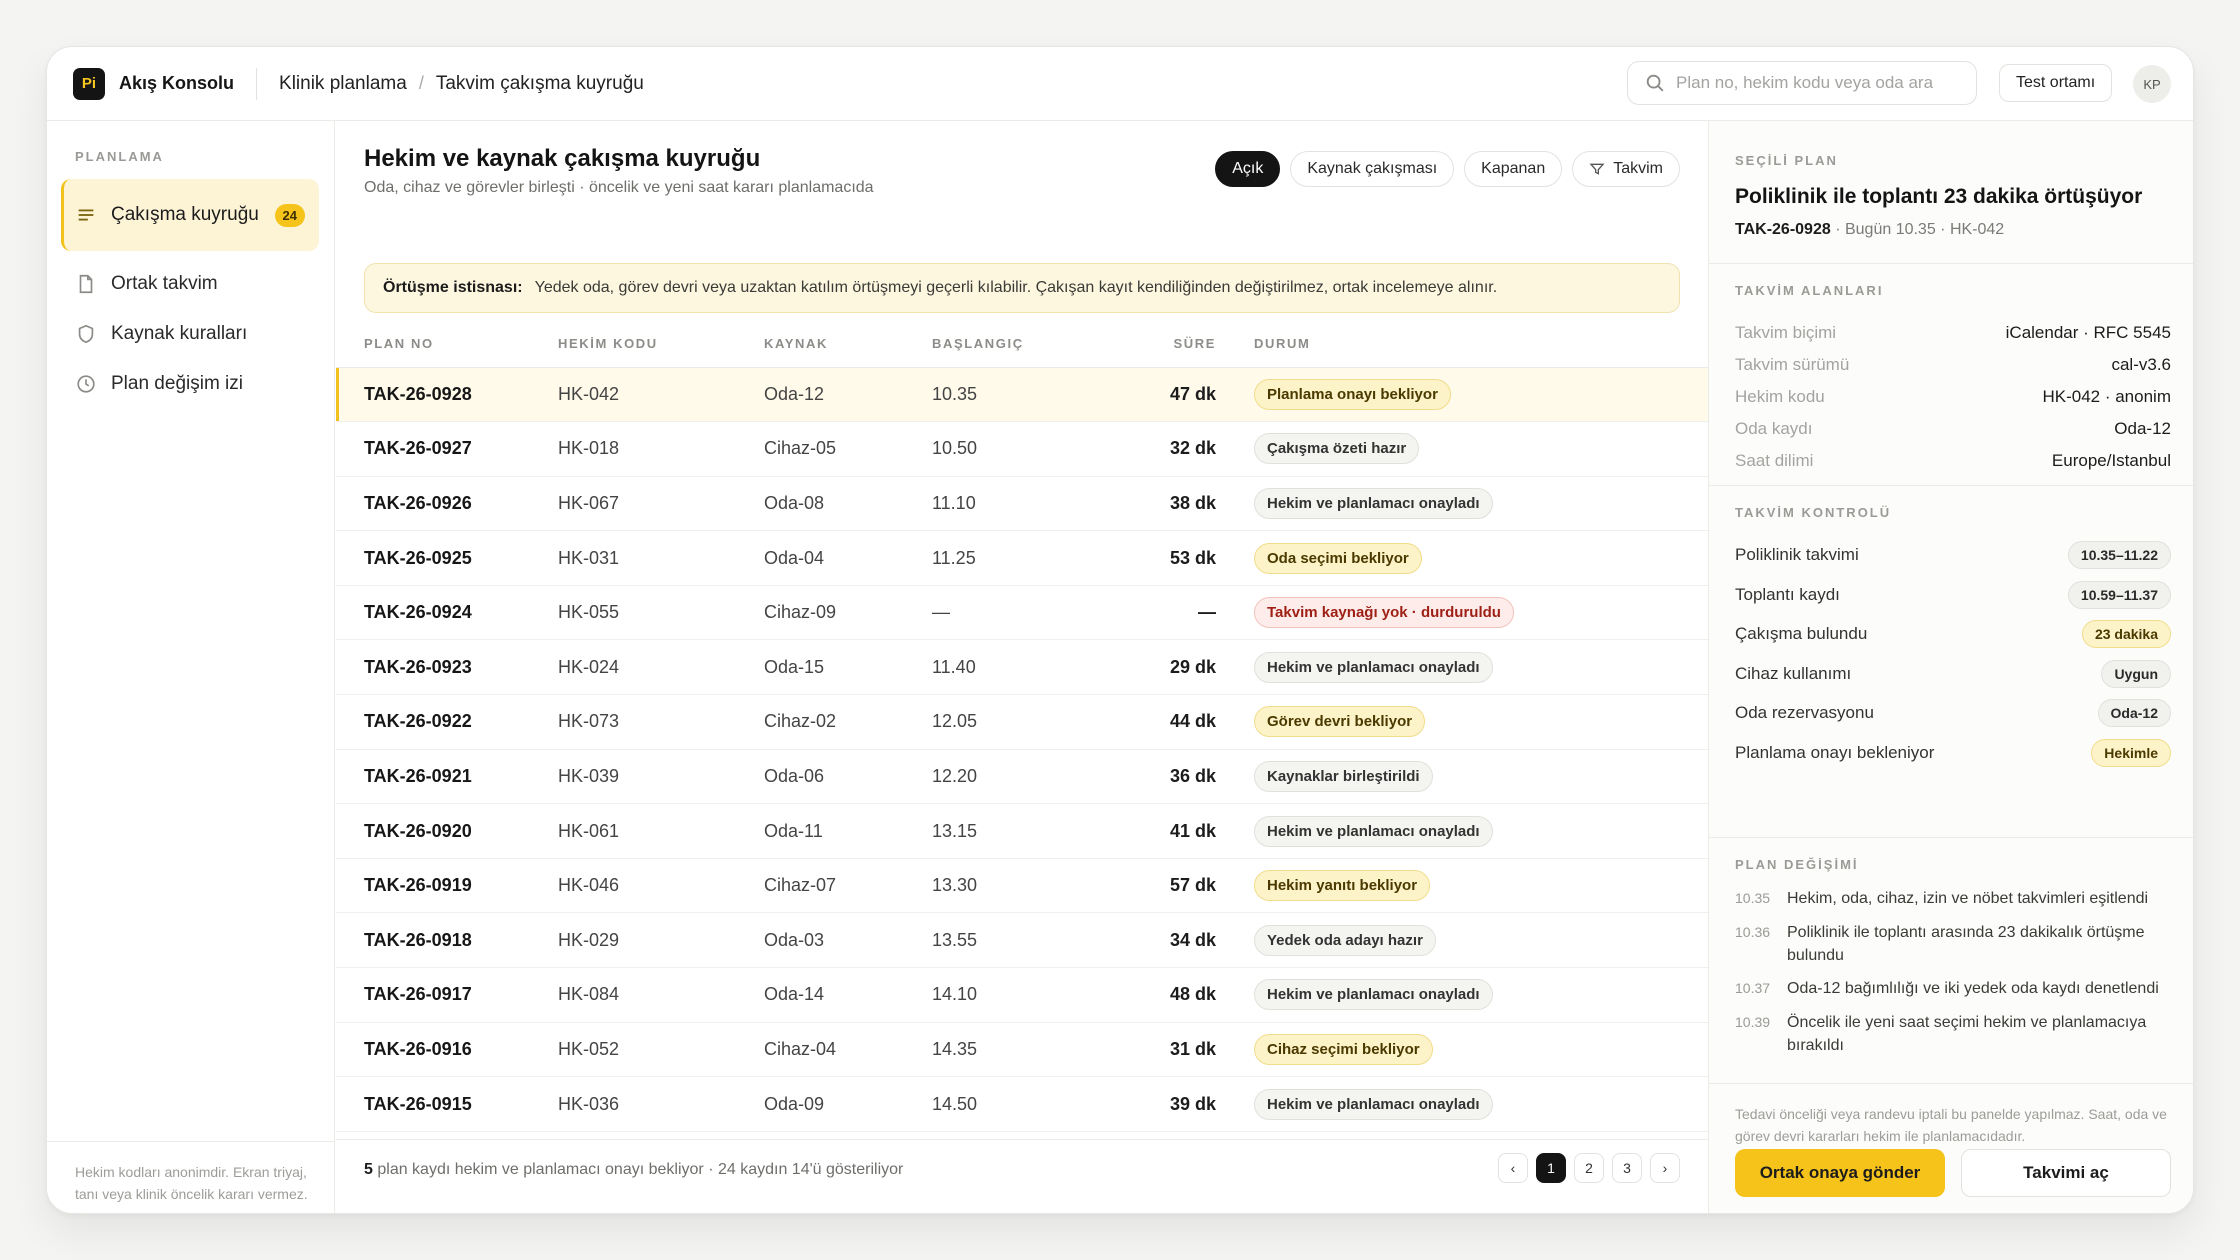 Image resolution: width=2240 pixels, height=1260 pixels. Describe the element at coordinates (1920, 229) in the screenshot. I see `selected-plan-time: · Bugün 10.35 · HK-042` at that location.